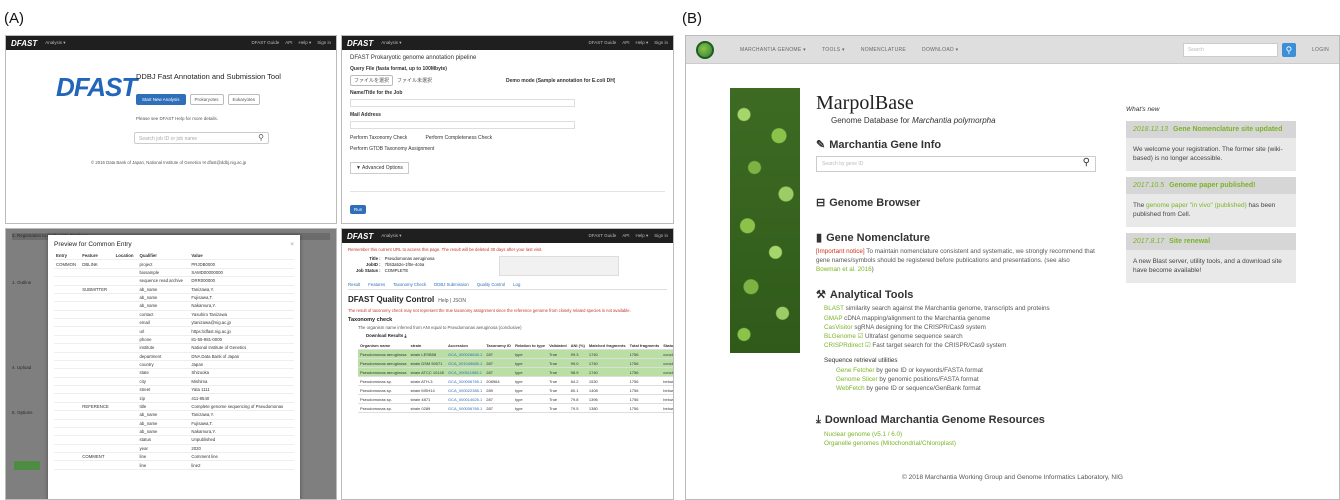 Image resolution: width=1340 pixels, height=500 pixels. What do you see at coordinates (843, 336) in the screenshot?
I see `tool-link: BLGenome ☑` at bounding box center [843, 336].